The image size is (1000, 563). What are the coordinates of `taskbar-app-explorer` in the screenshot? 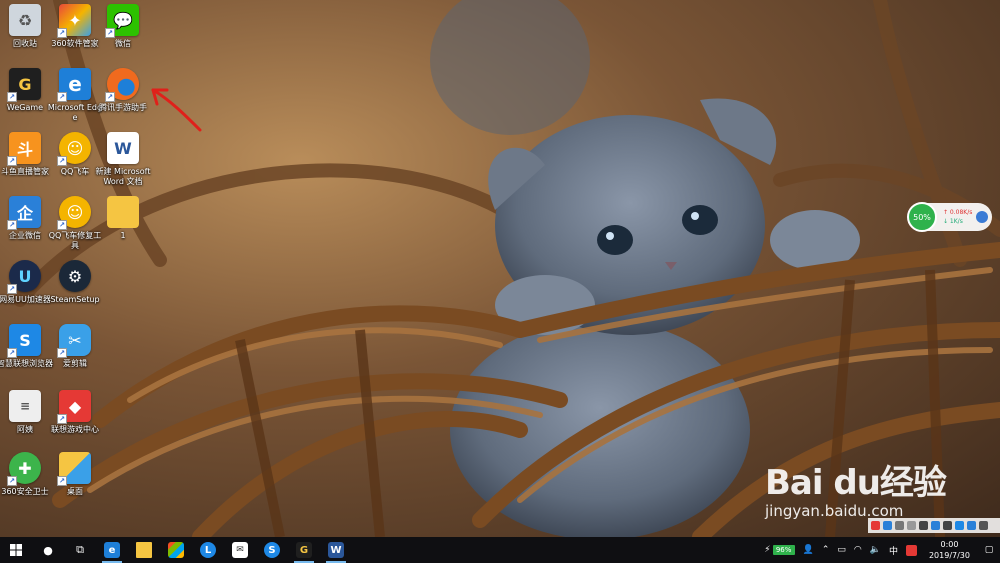 It's located at (144, 550).